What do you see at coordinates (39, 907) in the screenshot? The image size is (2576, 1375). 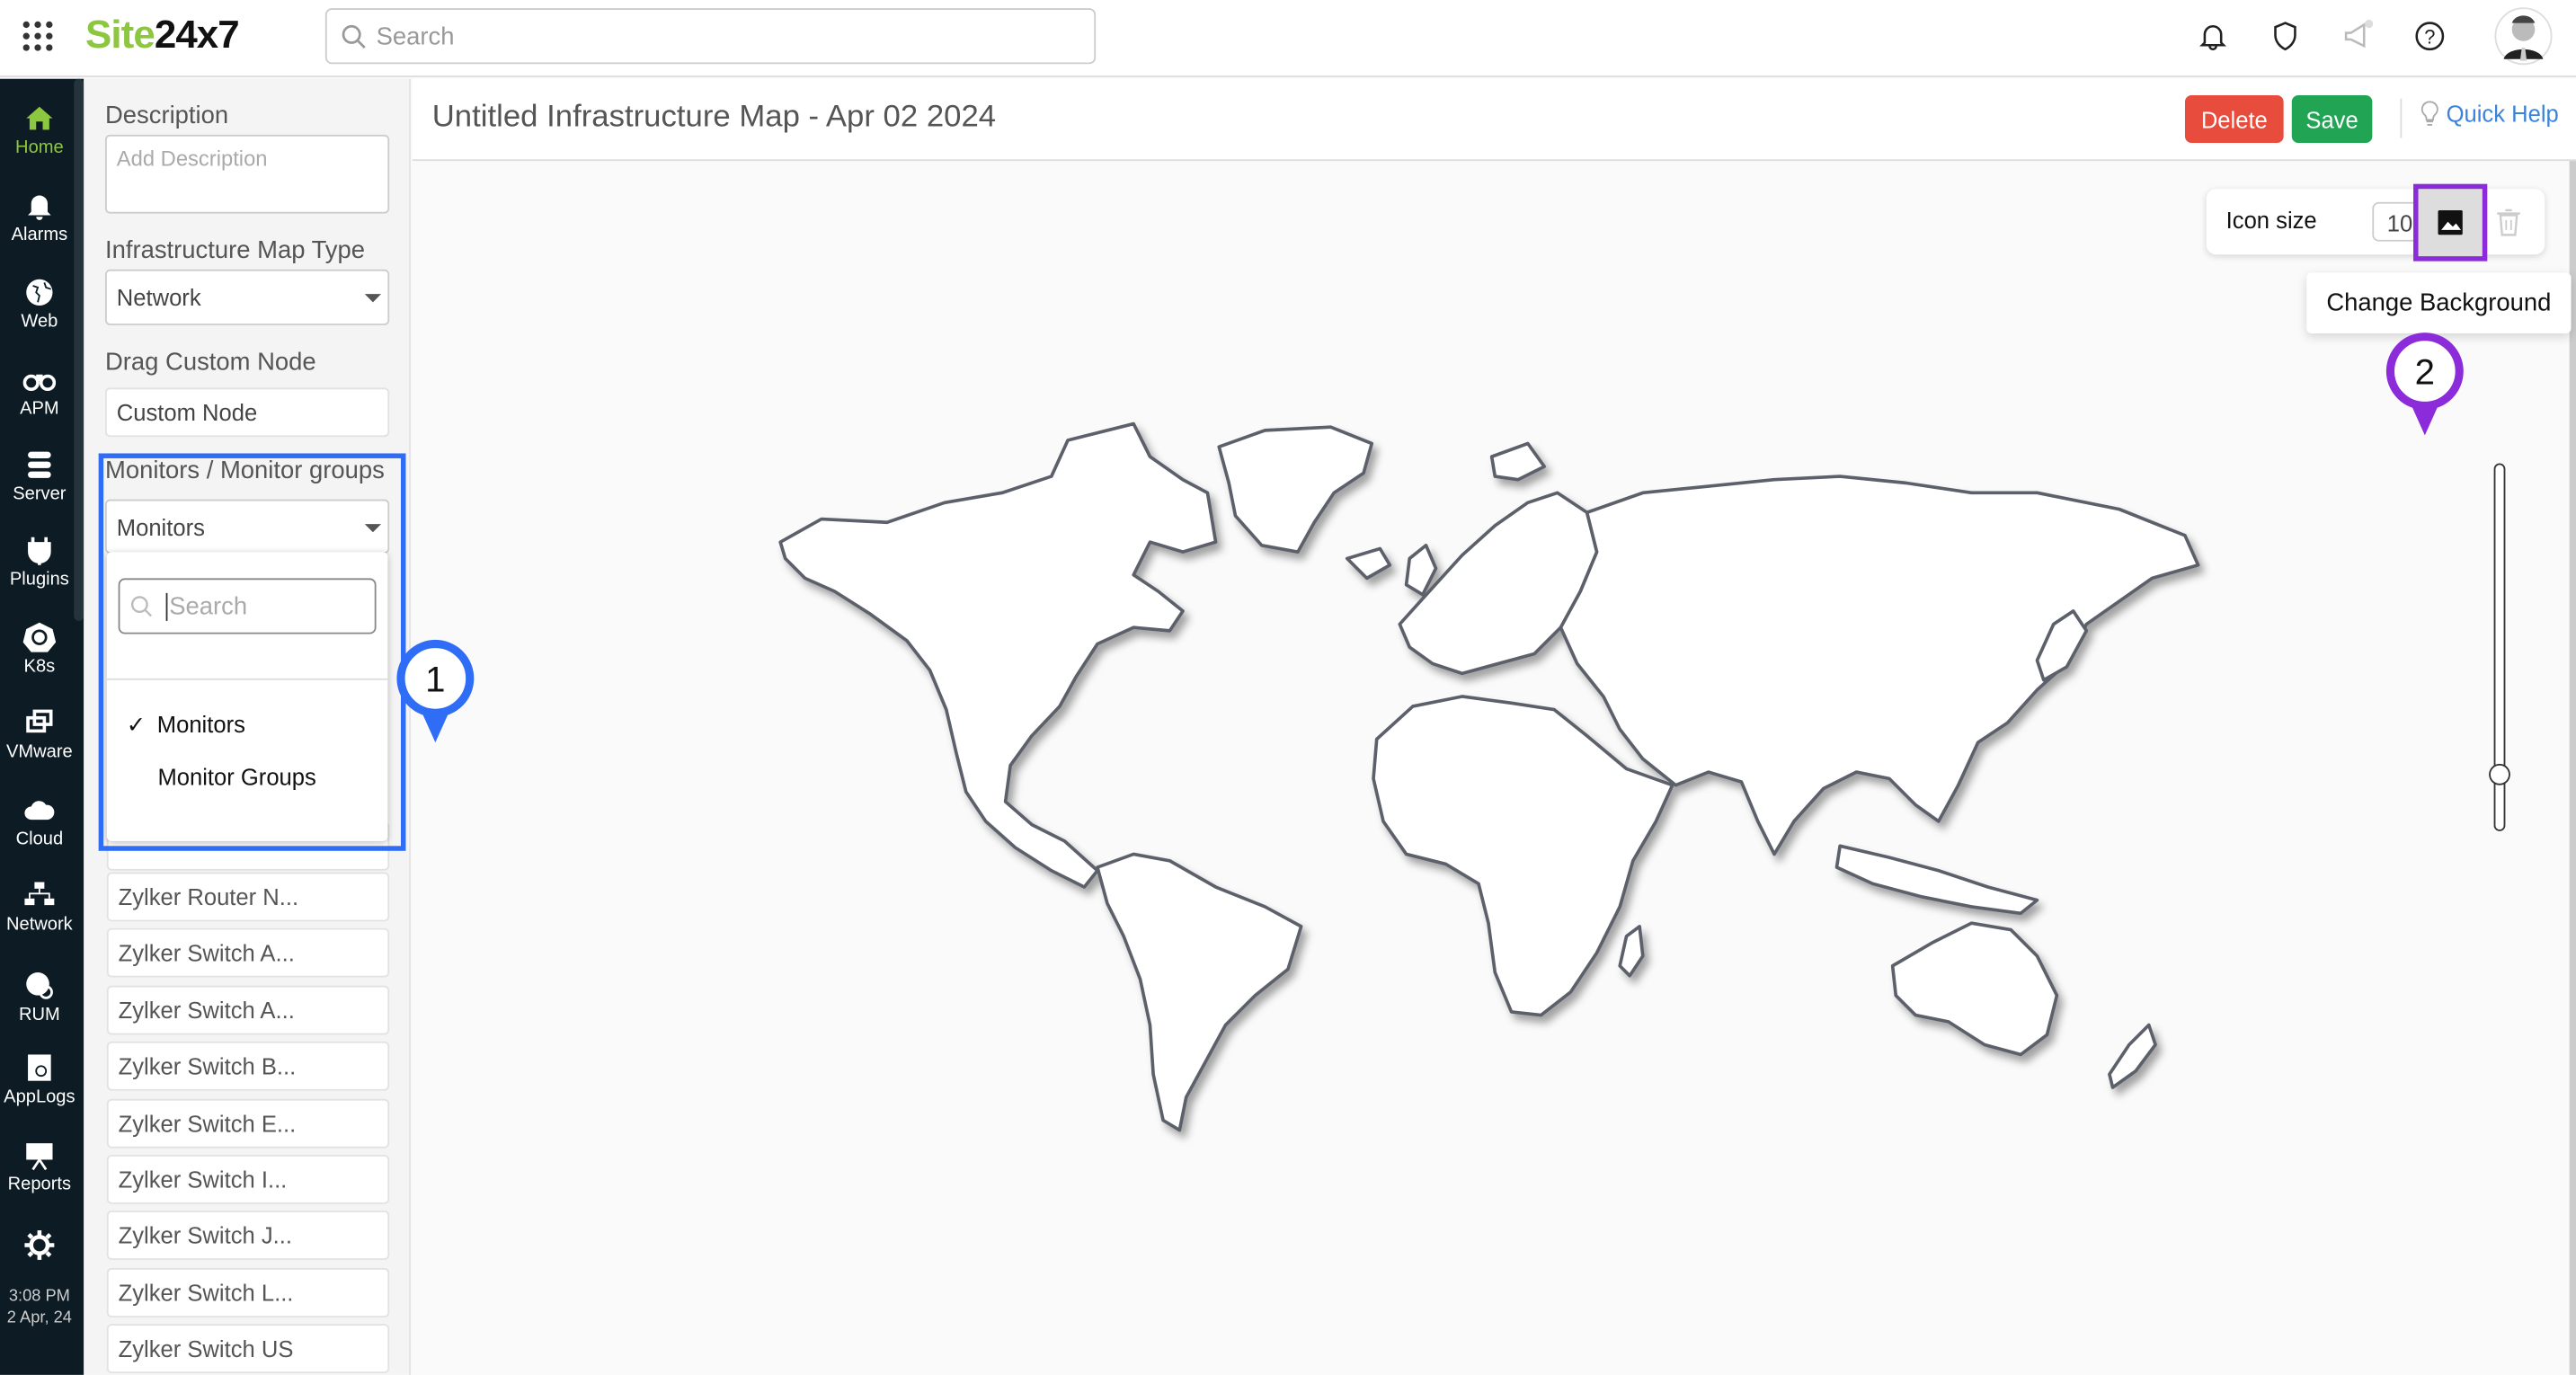 I see `nav-item-network: Network` at bounding box center [39, 907].